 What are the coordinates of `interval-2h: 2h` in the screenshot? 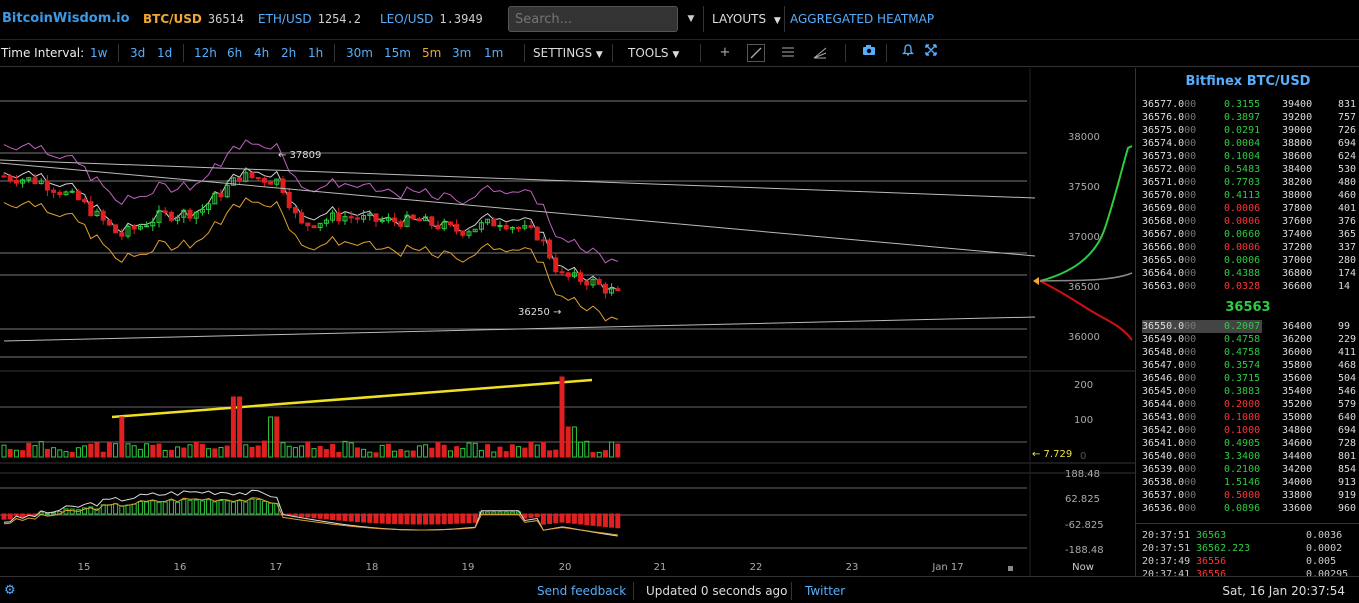 It's located at (288, 53).